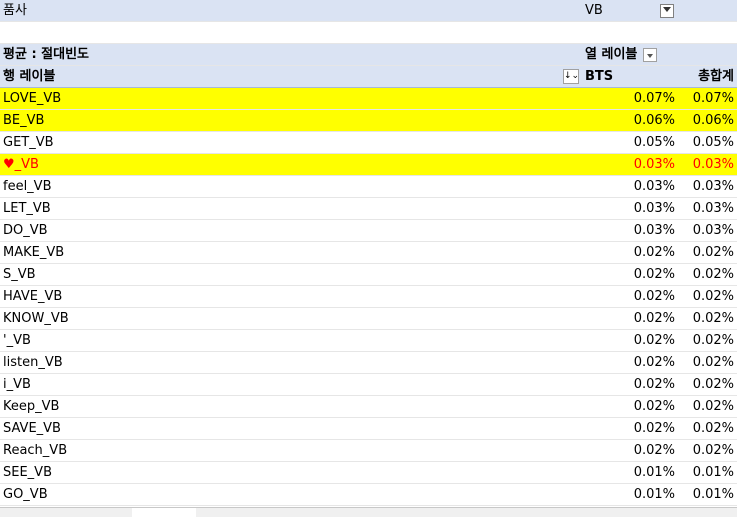  I want to click on row-label-cell: feel_VB, so click(283, 186).